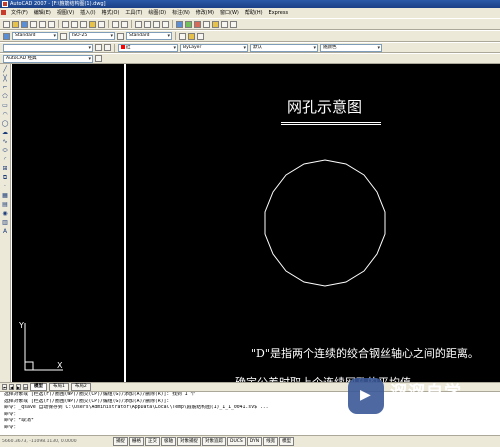 This screenshot has height=447, width=500. I want to click on paste-icon, so click(83, 24).